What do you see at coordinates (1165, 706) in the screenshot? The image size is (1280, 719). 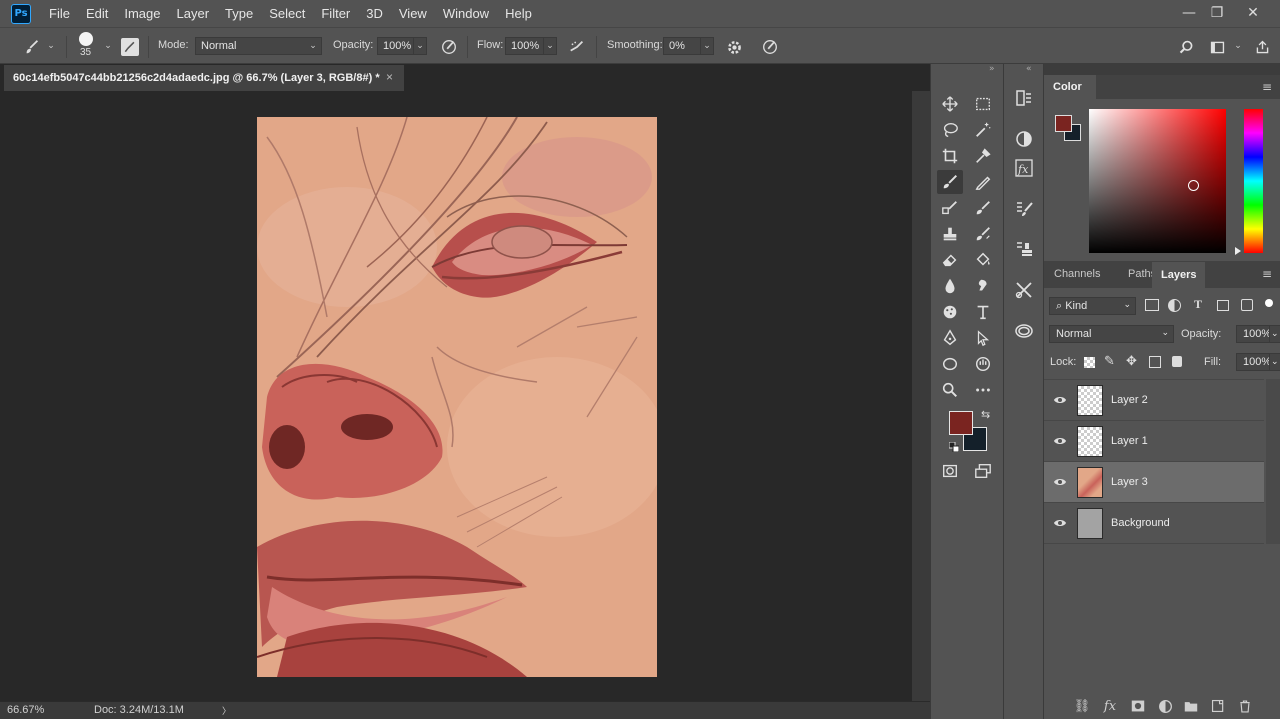 I see `adjustment-icon` at bounding box center [1165, 706].